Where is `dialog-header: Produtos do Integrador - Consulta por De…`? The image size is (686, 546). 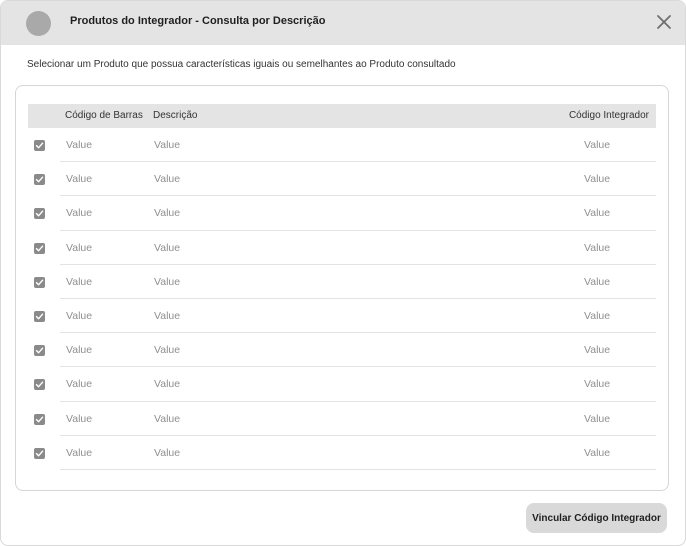 dialog-header: Produtos do Integrador - Consulta por De… is located at coordinates (343, 23).